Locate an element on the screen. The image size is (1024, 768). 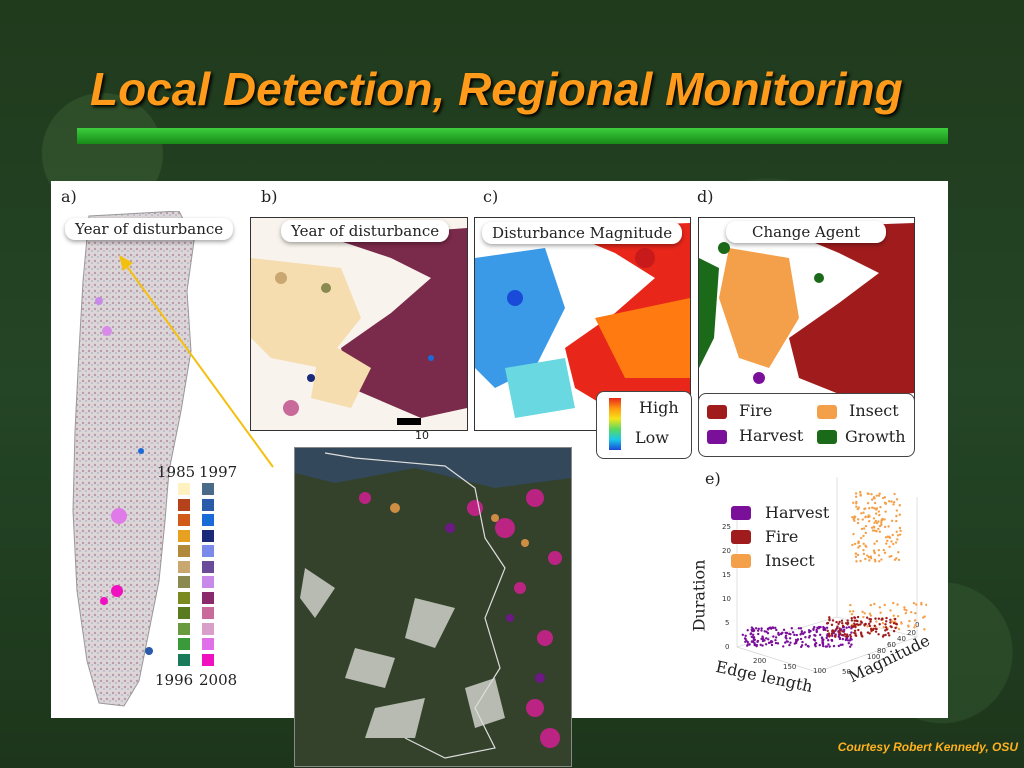
change-agent-legend: Fire Insect Harvest Growth is located at coordinates (806, 425).